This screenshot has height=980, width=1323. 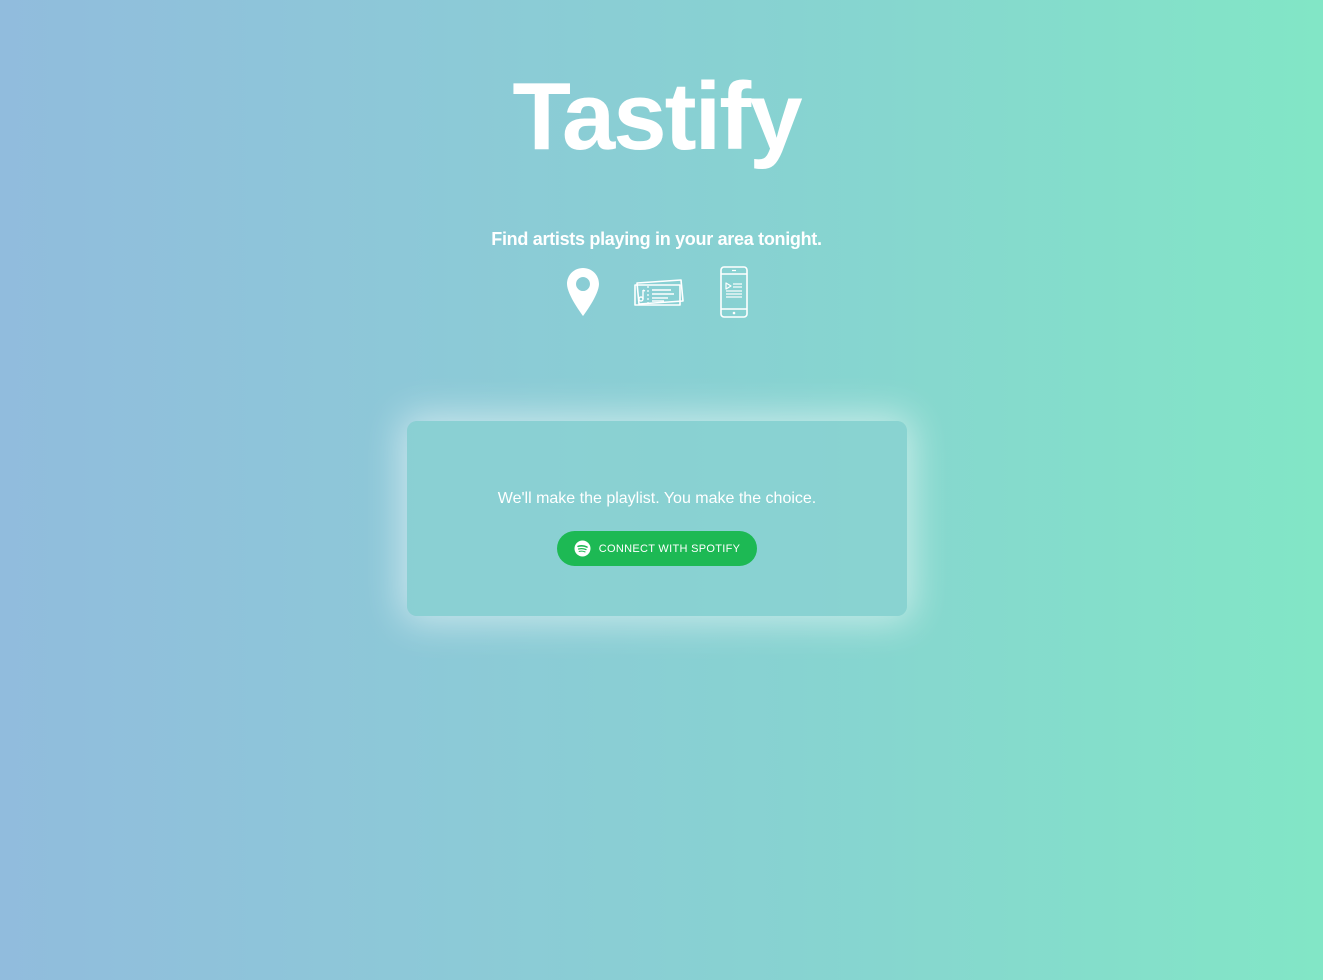 I want to click on feature-icons, so click(x=656, y=292).